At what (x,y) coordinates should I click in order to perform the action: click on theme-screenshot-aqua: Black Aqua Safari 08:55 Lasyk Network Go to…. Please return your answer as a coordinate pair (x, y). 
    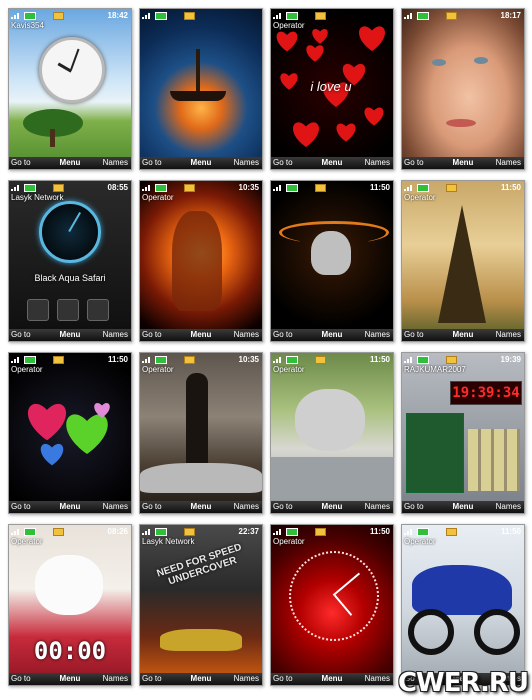
    Looking at the image, I should click on (70, 261).